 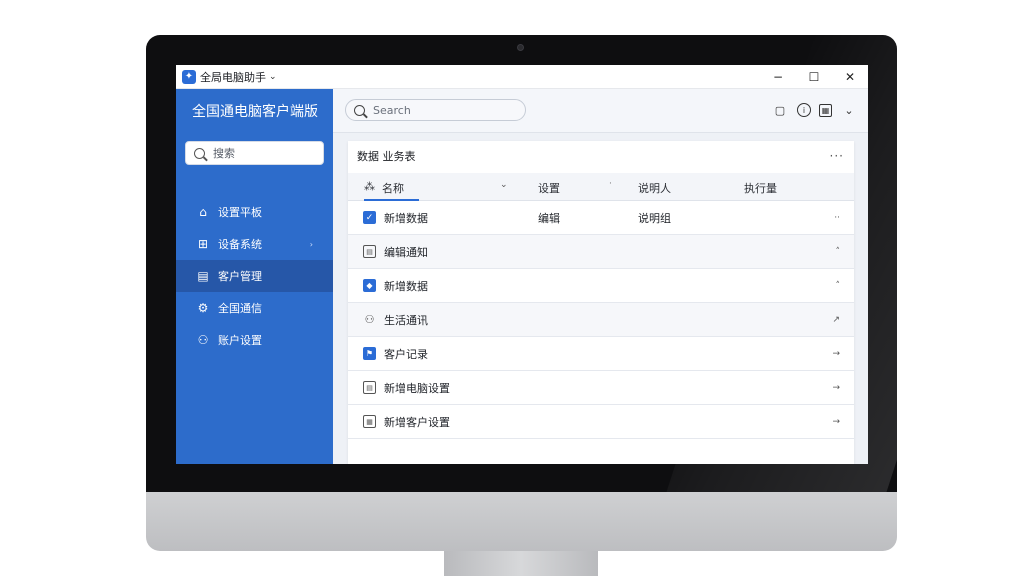 What do you see at coordinates (825, 110) in the screenshot?
I see `calendar-icon: ▦` at bounding box center [825, 110].